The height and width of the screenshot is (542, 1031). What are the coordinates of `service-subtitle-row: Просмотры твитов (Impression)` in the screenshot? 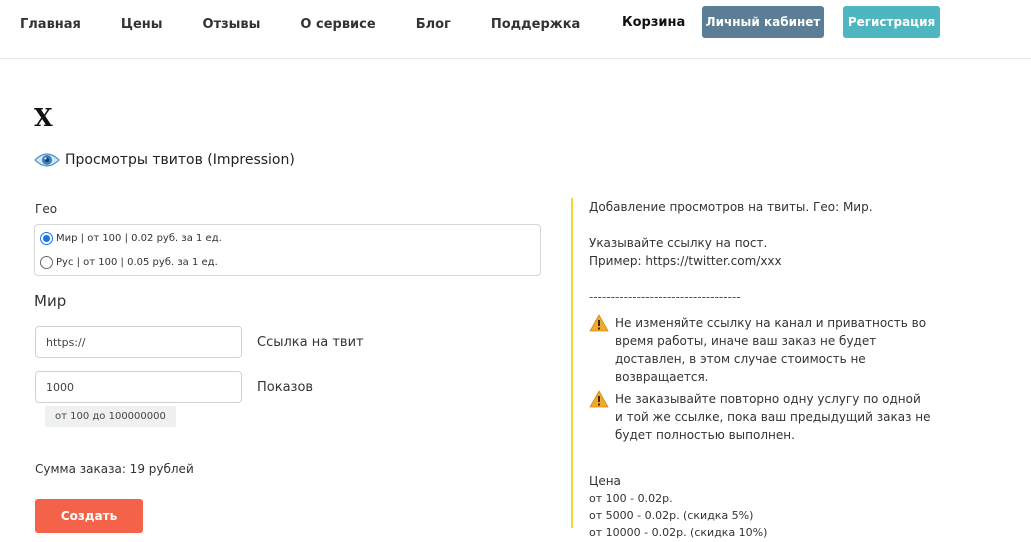 It's located at (164, 160).